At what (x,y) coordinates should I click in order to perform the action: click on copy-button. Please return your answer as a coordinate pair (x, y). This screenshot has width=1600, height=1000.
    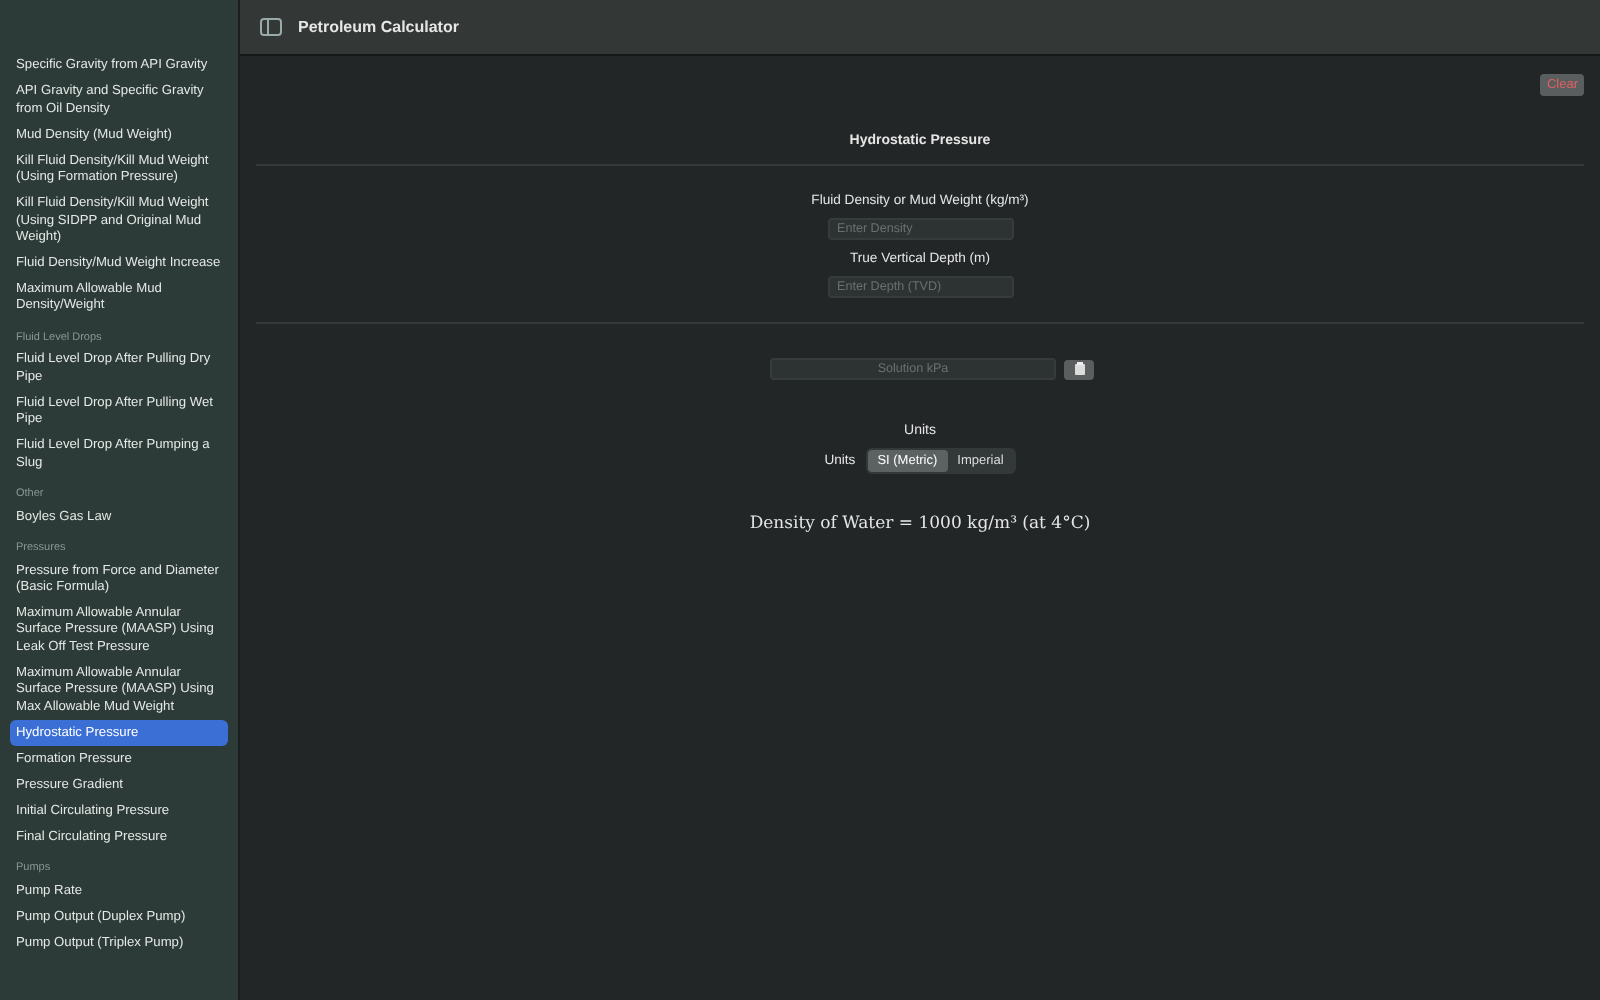
    Looking at the image, I should click on (1079, 369).